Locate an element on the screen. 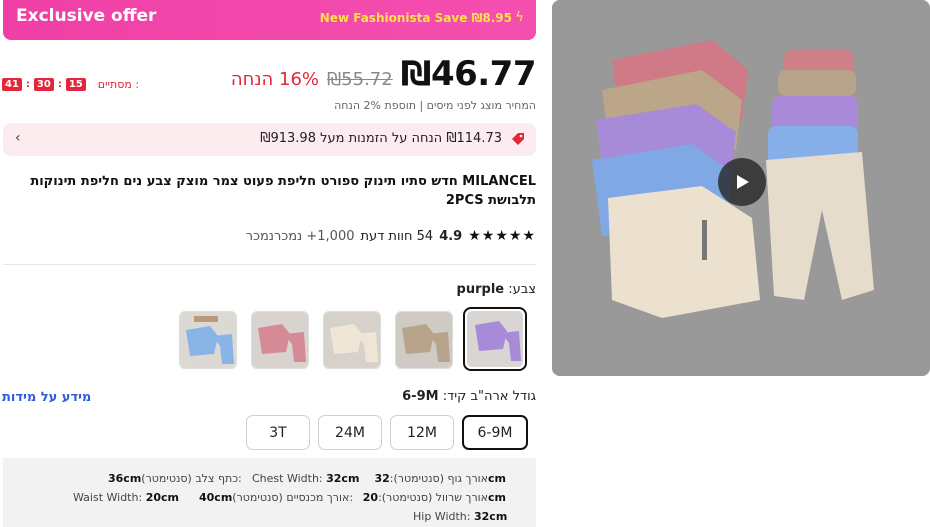 The image size is (930, 527). divider is located at coordinates (269, 264).